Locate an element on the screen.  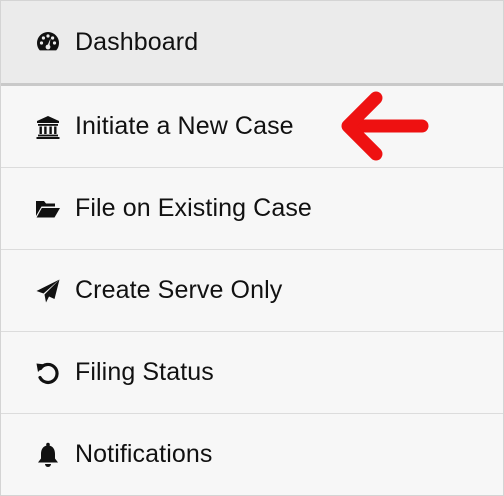
red-arrow-icon is located at coordinates (385, 126).